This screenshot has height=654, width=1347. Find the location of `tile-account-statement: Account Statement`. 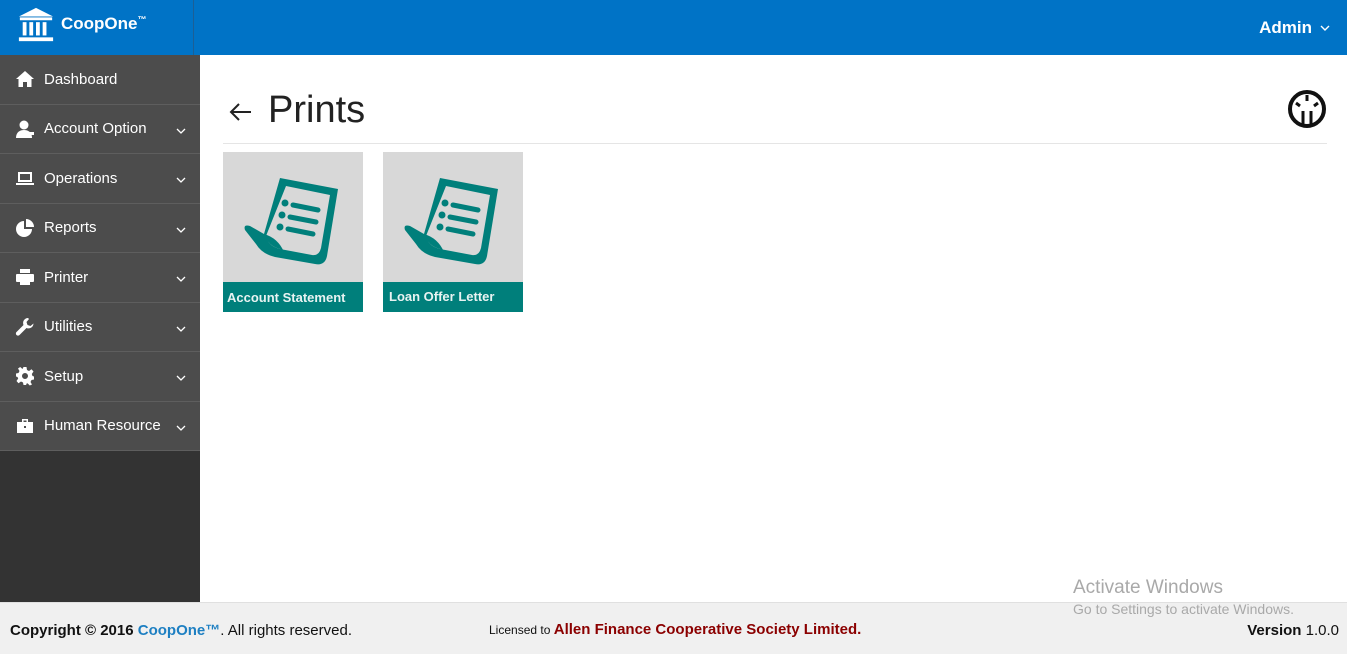

tile-account-statement: Account Statement is located at coordinates (293, 232).